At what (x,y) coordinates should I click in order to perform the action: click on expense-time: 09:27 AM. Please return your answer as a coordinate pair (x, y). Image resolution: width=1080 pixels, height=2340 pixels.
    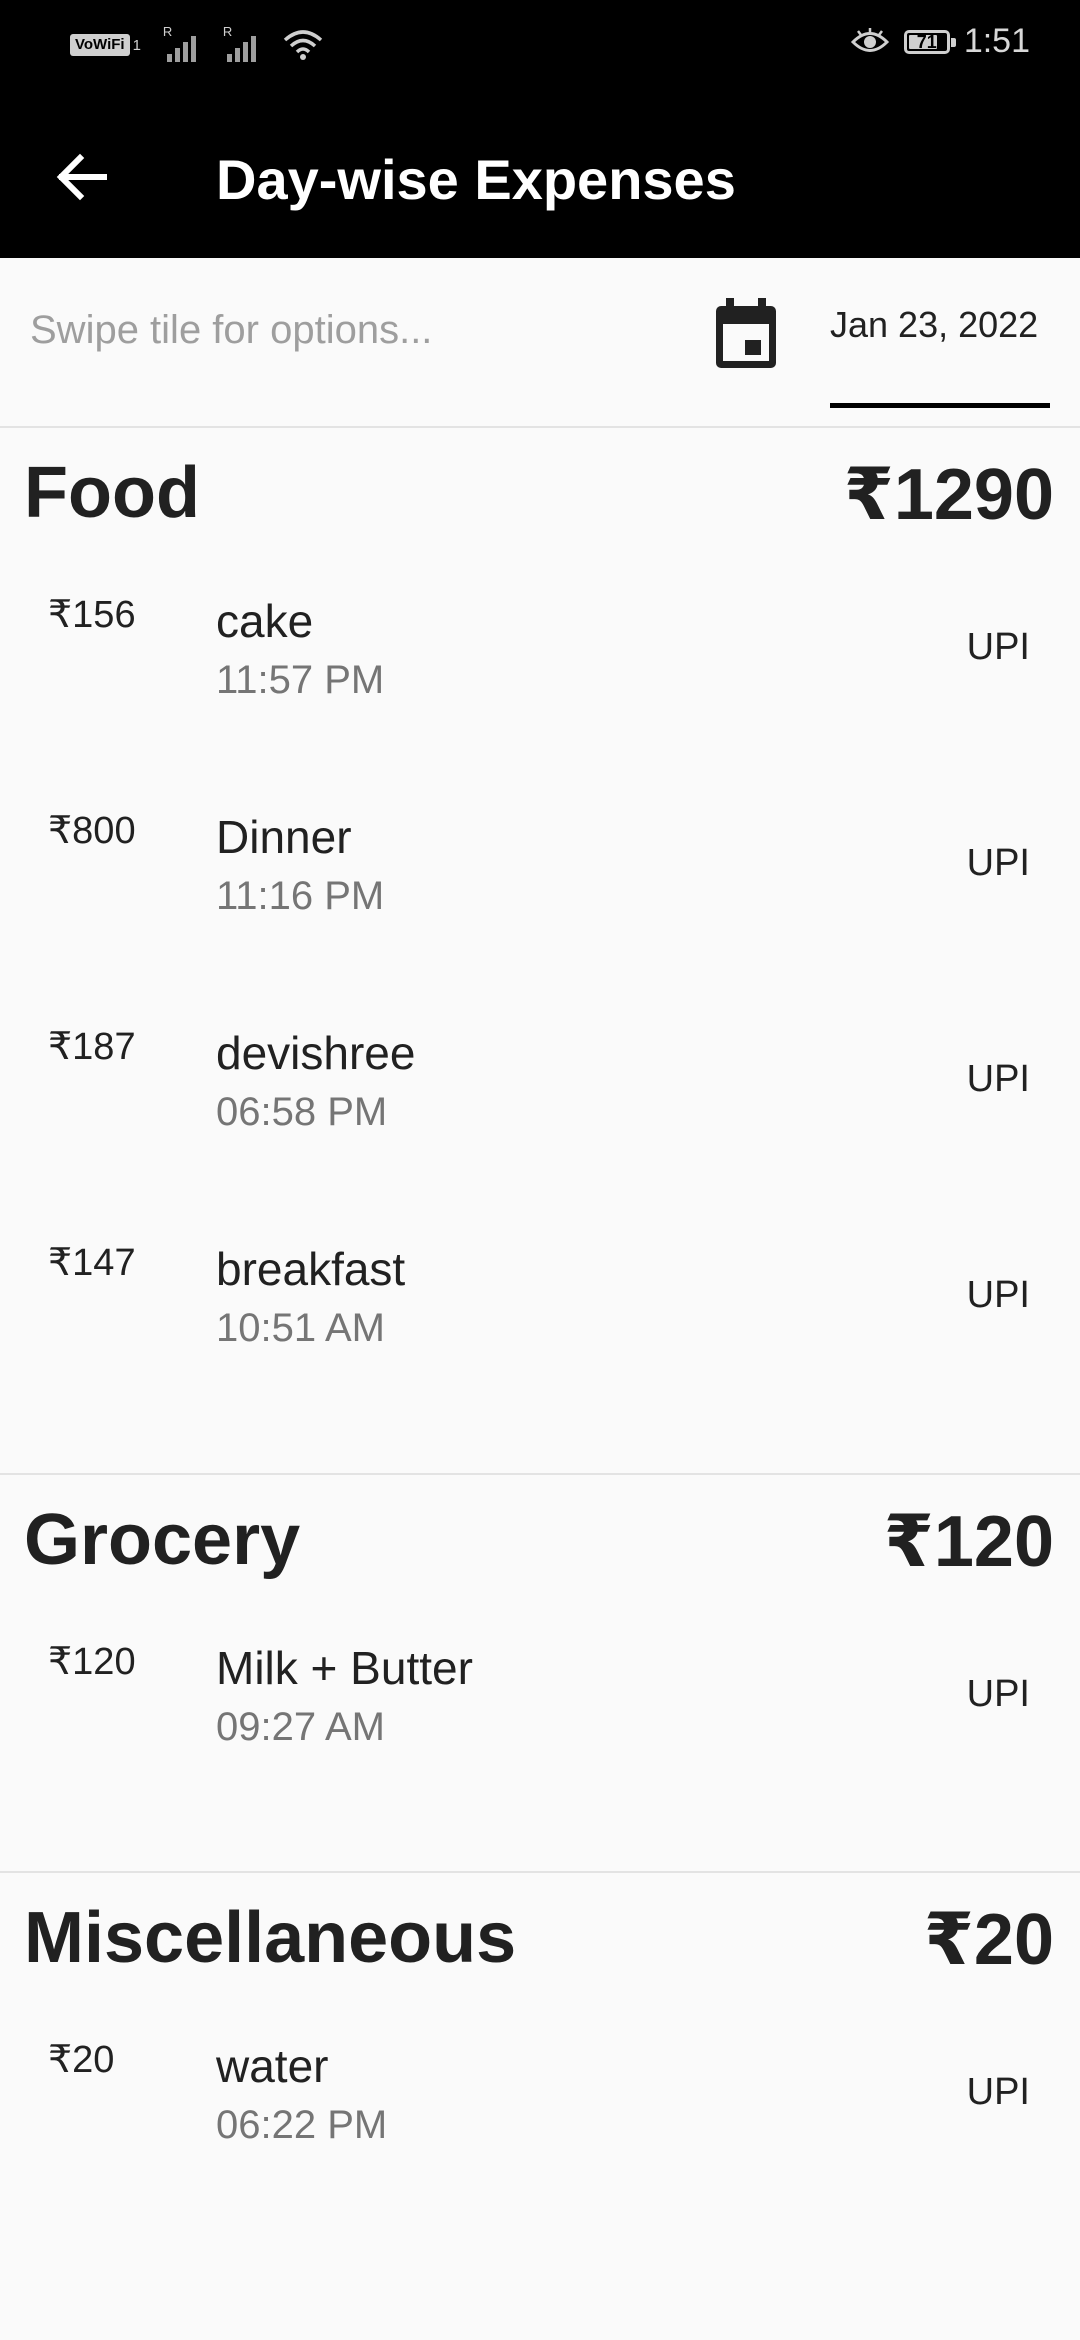
    Looking at the image, I should click on (301, 1727).